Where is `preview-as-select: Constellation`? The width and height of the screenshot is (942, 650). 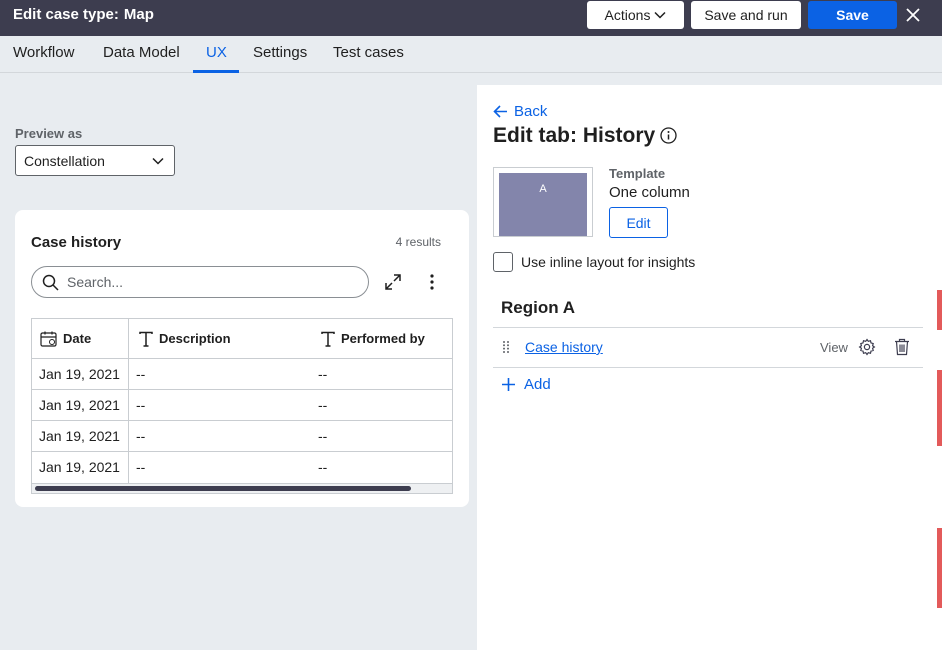 preview-as-select: Constellation is located at coordinates (95, 160).